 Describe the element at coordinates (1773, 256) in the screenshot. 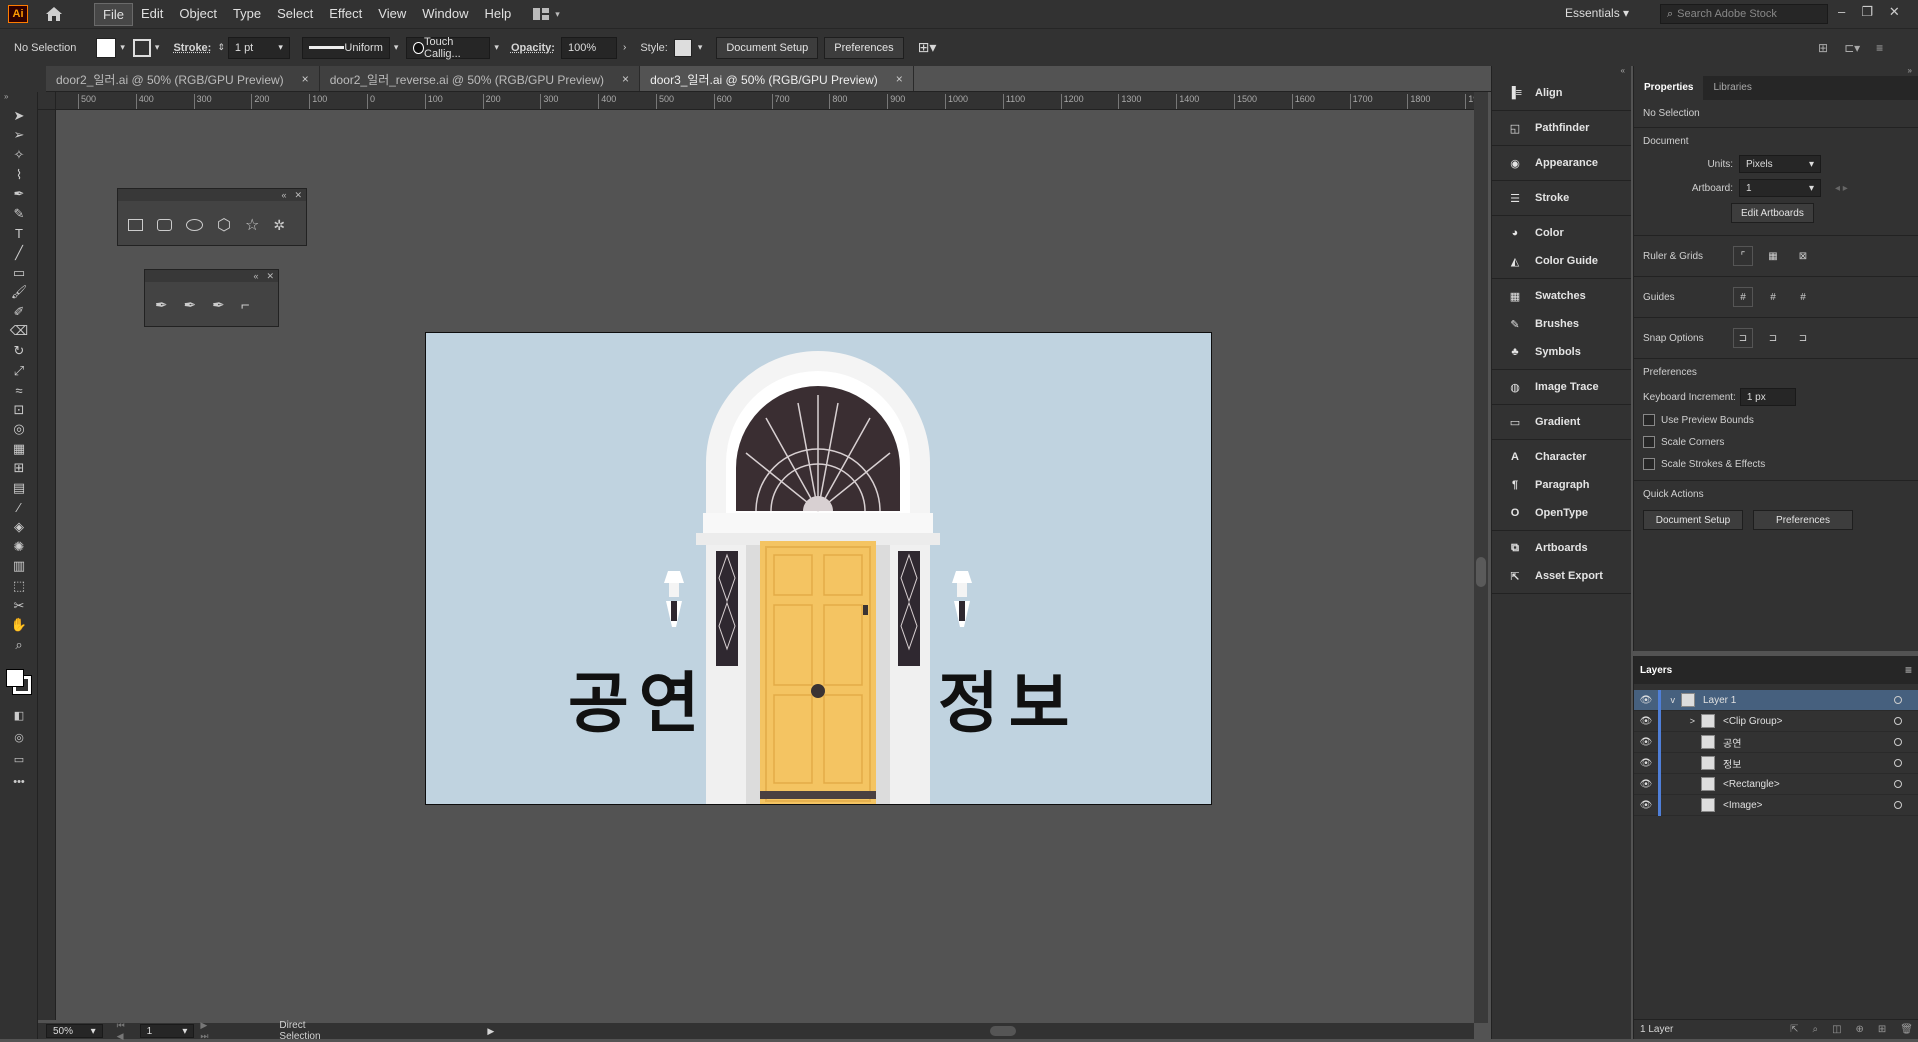

I see `grid-icon: ▦` at that location.